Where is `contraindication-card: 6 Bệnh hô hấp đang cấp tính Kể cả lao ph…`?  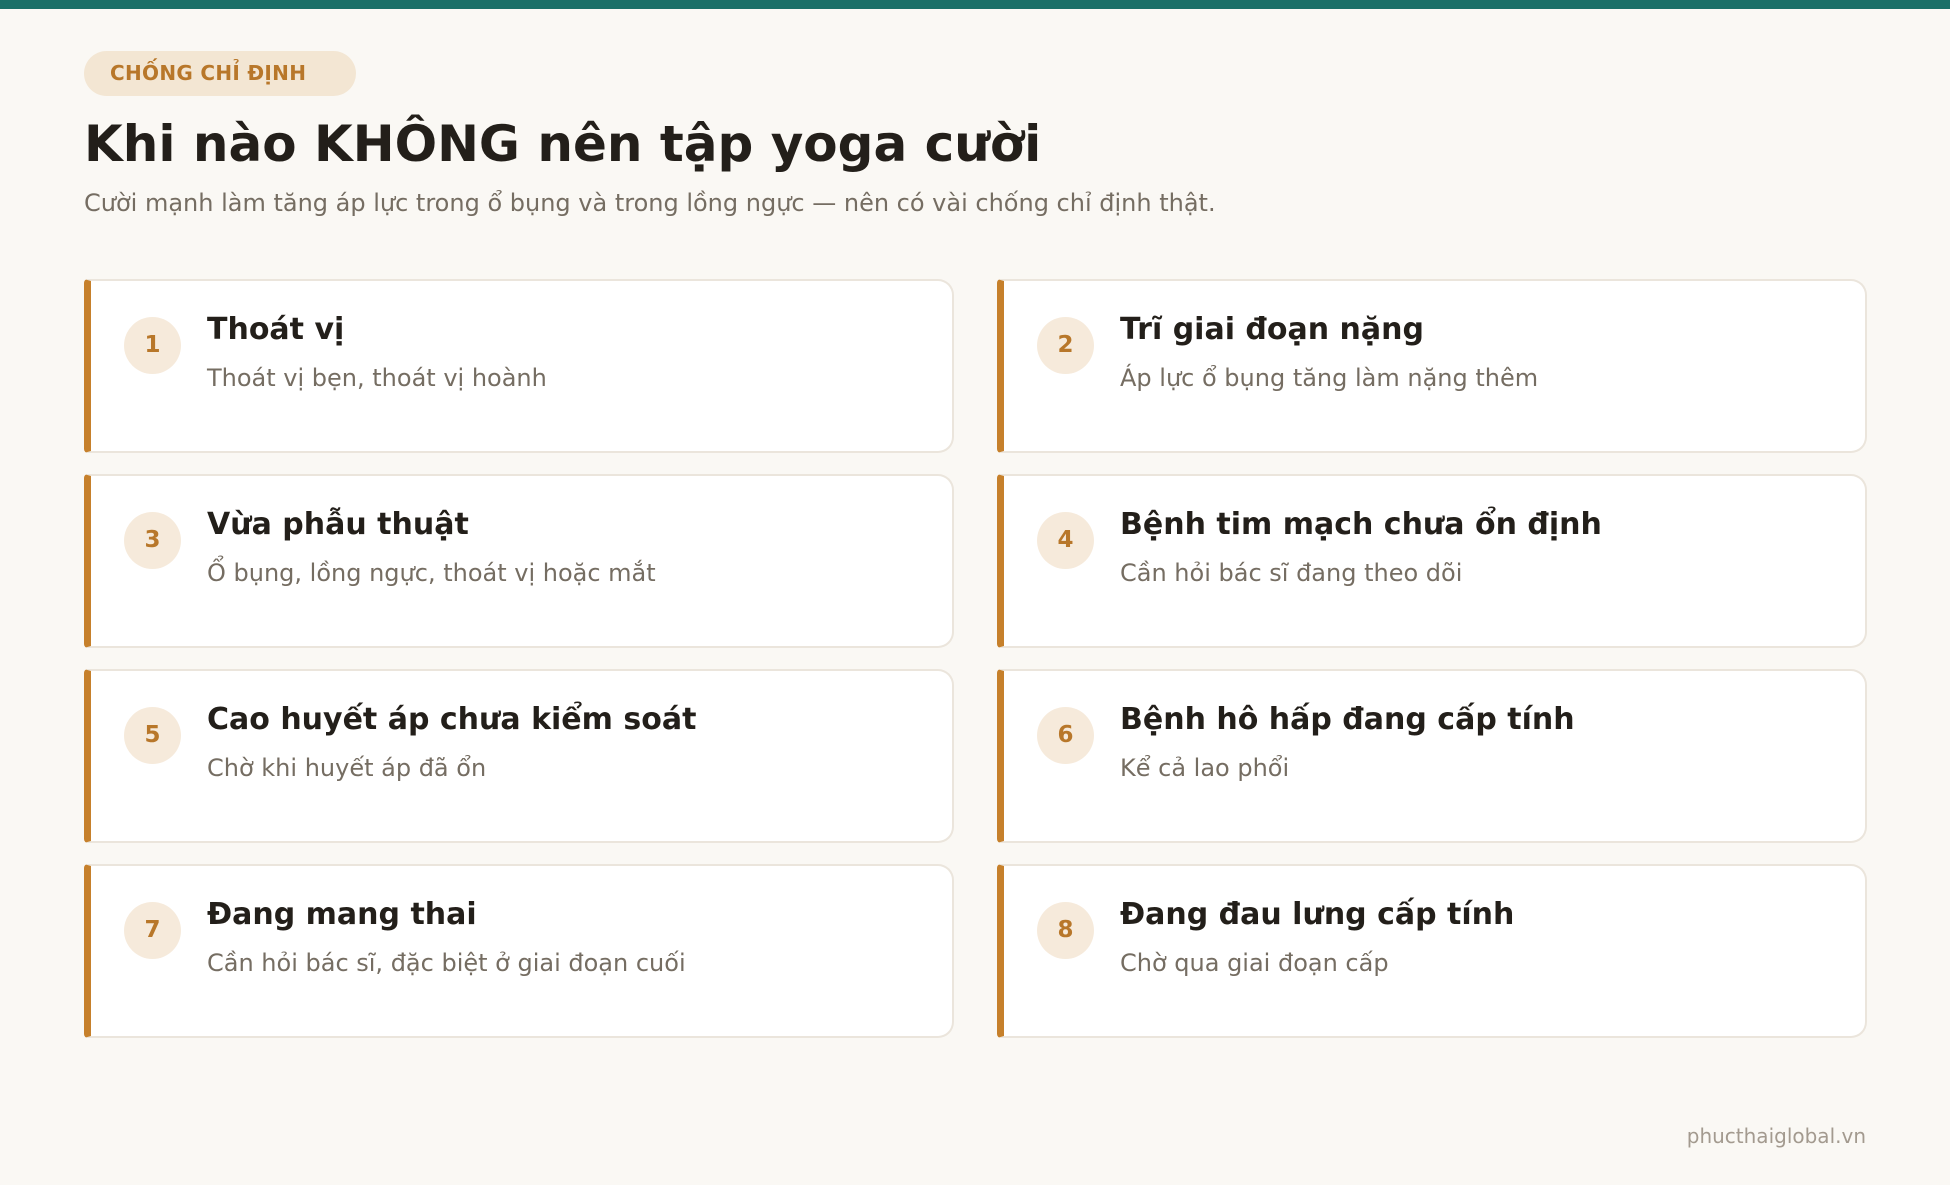 contraindication-card: 6 Bệnh hô hấp đang cấp tính Kể cả lao ph… is located at coordinates (1432, 756).